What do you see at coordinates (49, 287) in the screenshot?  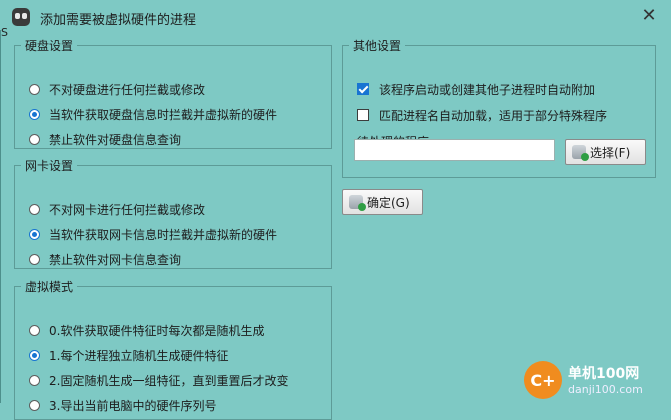 I see `virtual-mode-legend: 虚拟模式` at bounding box center [49, 287].